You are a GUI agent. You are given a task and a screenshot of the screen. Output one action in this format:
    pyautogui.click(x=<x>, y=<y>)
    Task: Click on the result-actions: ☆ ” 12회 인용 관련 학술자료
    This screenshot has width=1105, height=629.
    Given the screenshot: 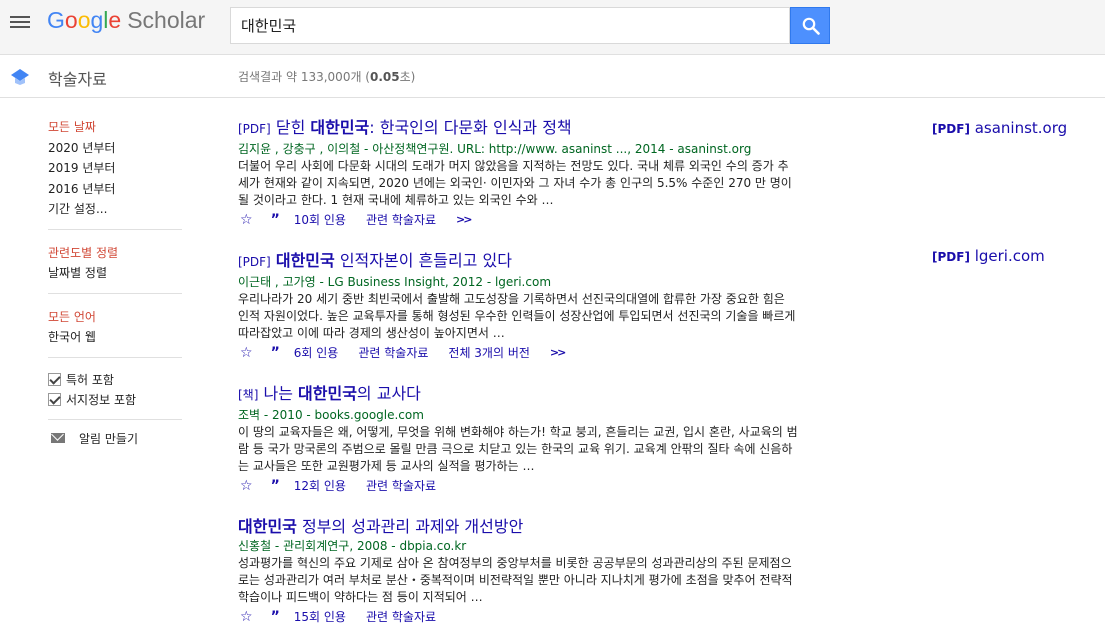 What is the action you would take?
    pyautogui.click(x=518, y=486)
    